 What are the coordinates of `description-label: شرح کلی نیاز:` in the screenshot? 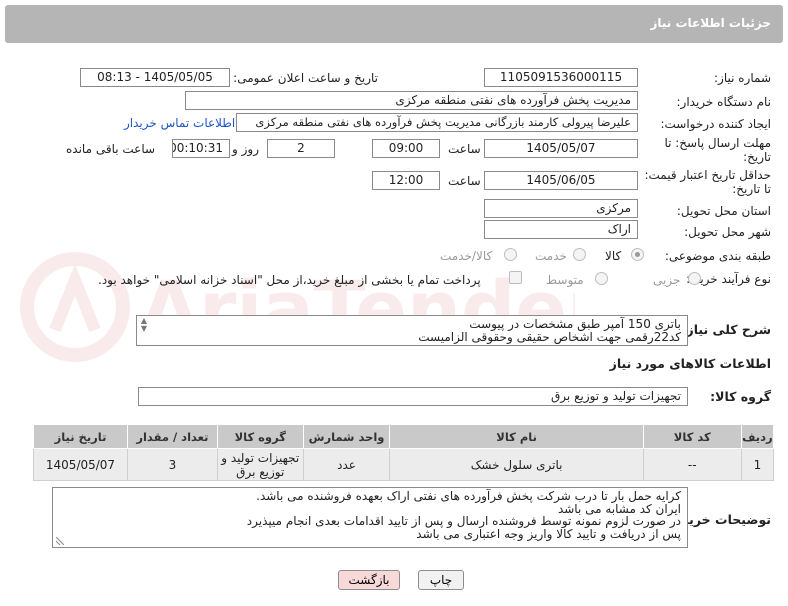 It's located at (726, 329).